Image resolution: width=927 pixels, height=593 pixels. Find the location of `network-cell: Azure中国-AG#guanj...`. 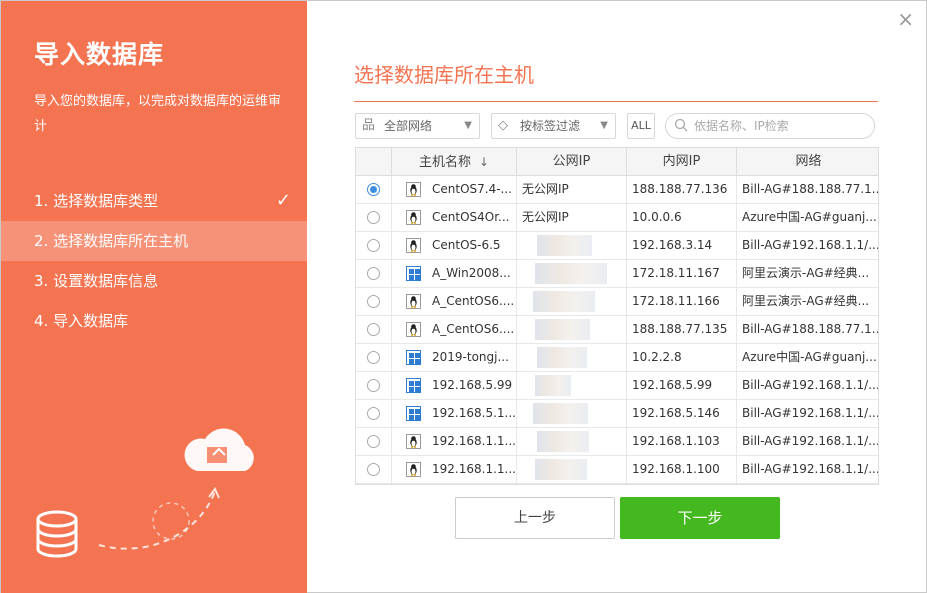

network-cell: Azure中国-AG#guanj... is located at coordinates (807, 358).